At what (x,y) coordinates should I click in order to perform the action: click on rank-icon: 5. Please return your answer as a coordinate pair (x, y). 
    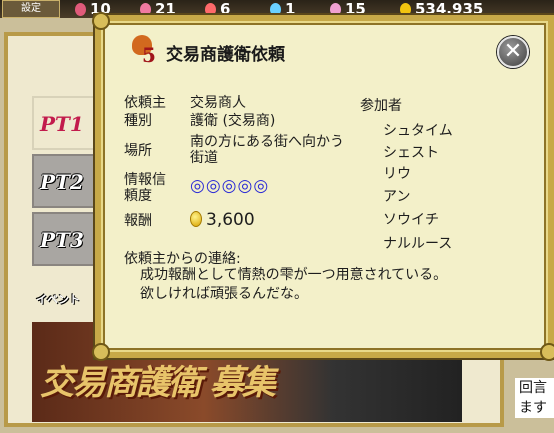
    Looking at the image, I should click on (145, 52).